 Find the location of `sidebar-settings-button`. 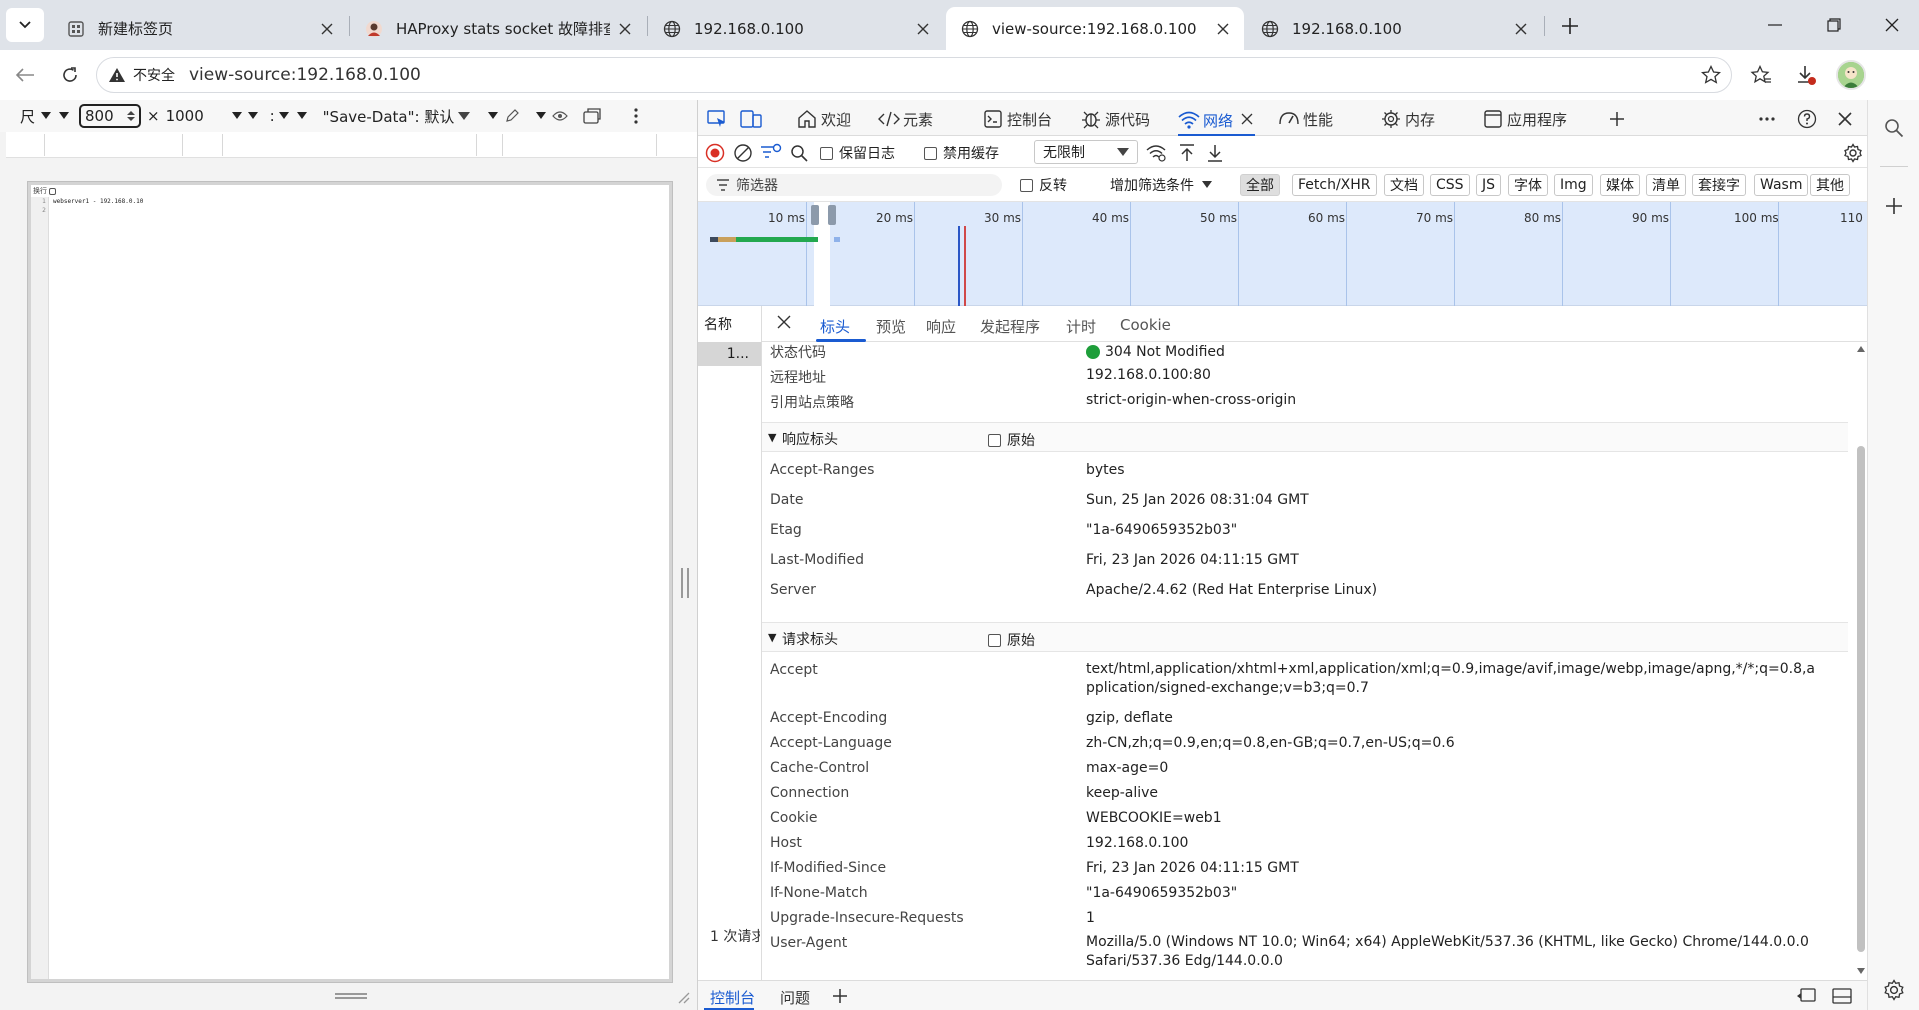

sidebar-settings-button is located at coordinates (1894, 990).